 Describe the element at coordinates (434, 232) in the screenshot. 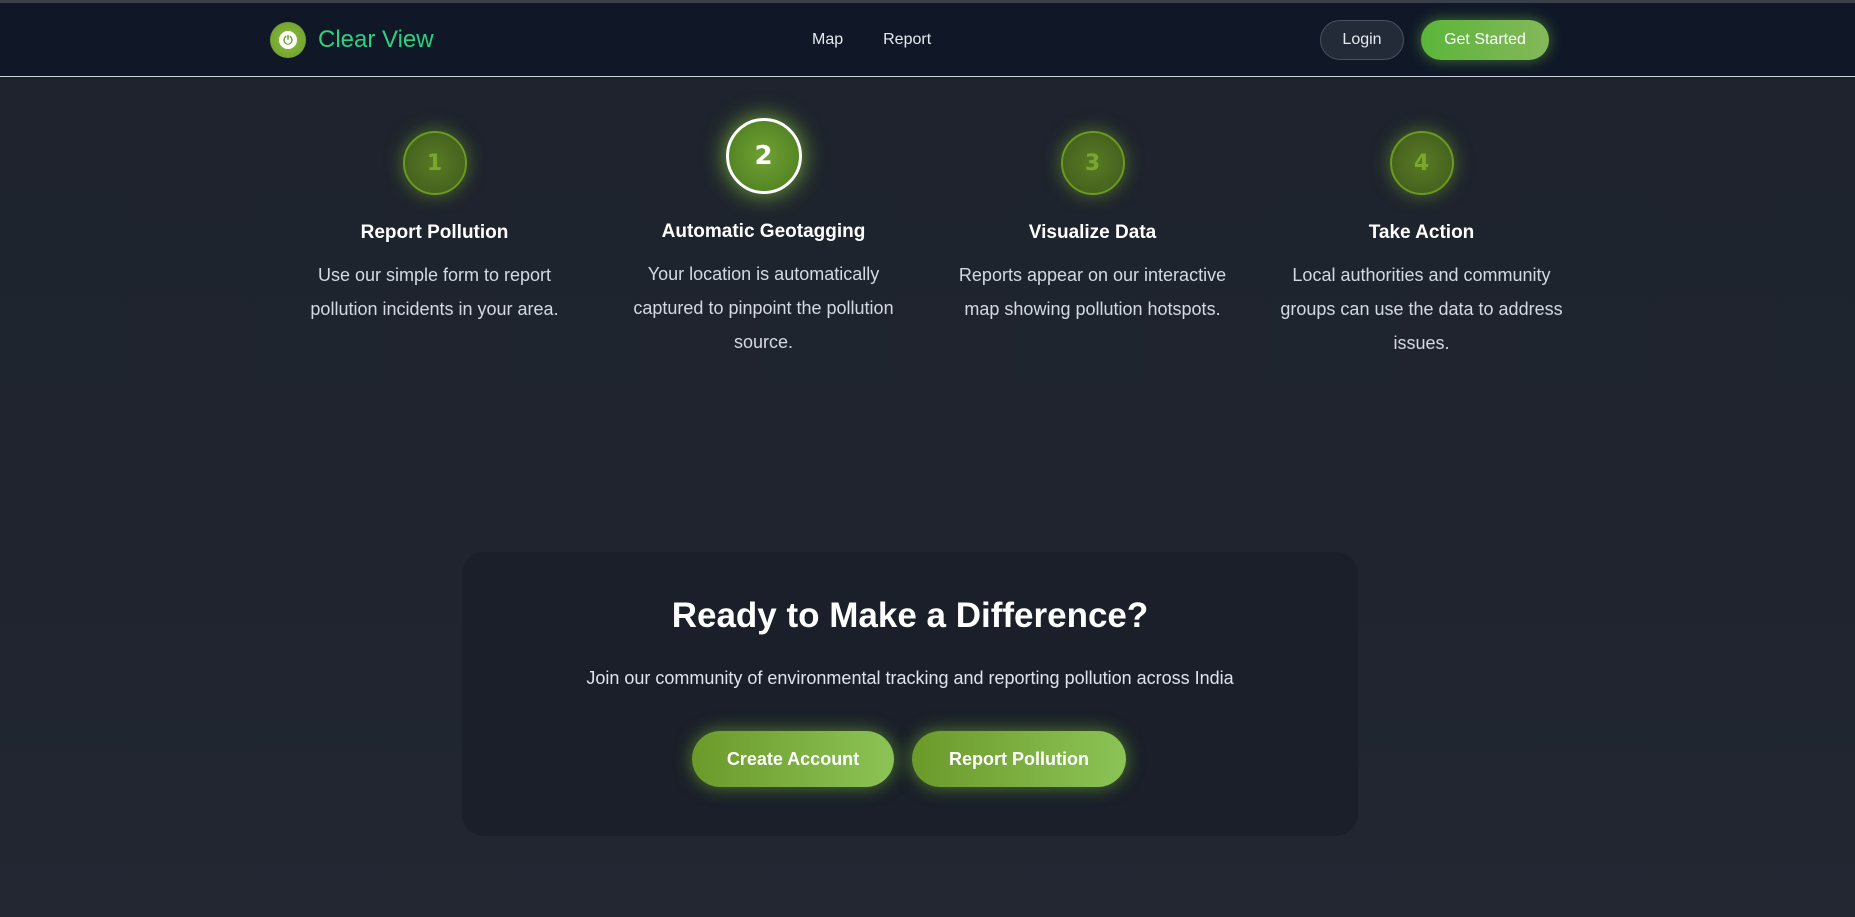

I see `step-title: Report Pollution` at that location.